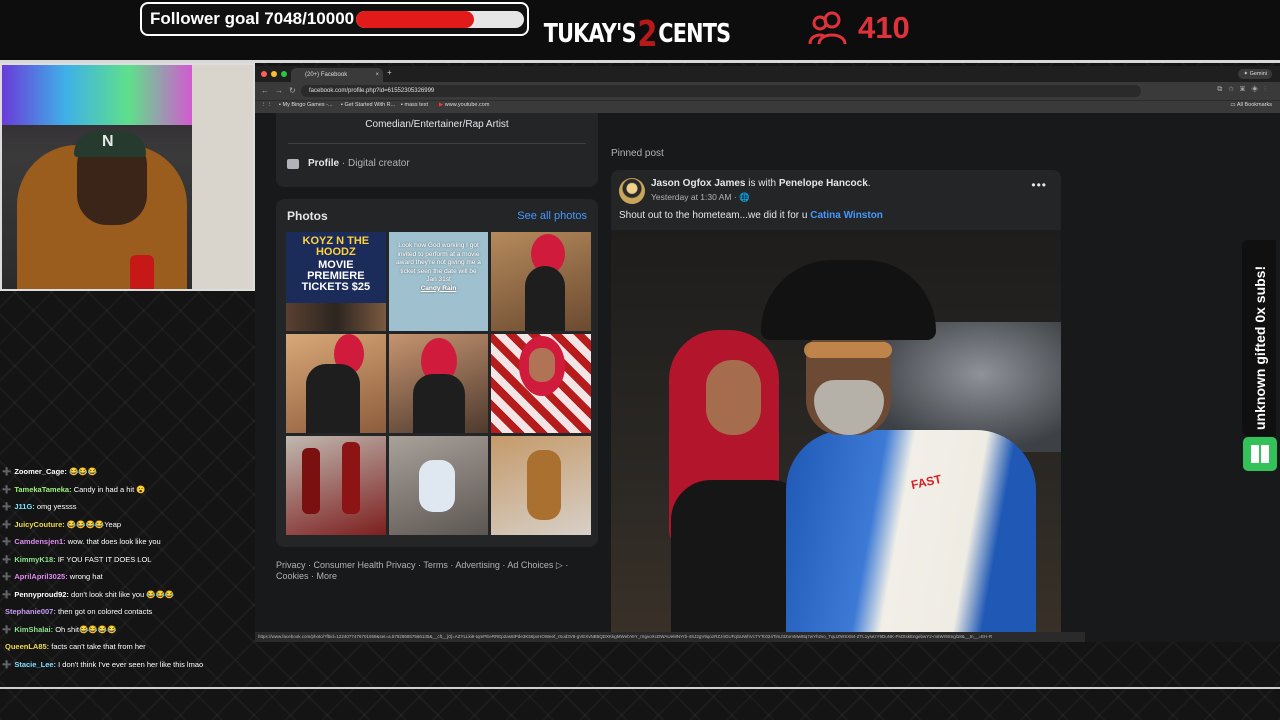  Describe the element at coordinates (105, 611) in the screenshot. I see `chat-text: then got on colored contacts` at that location.